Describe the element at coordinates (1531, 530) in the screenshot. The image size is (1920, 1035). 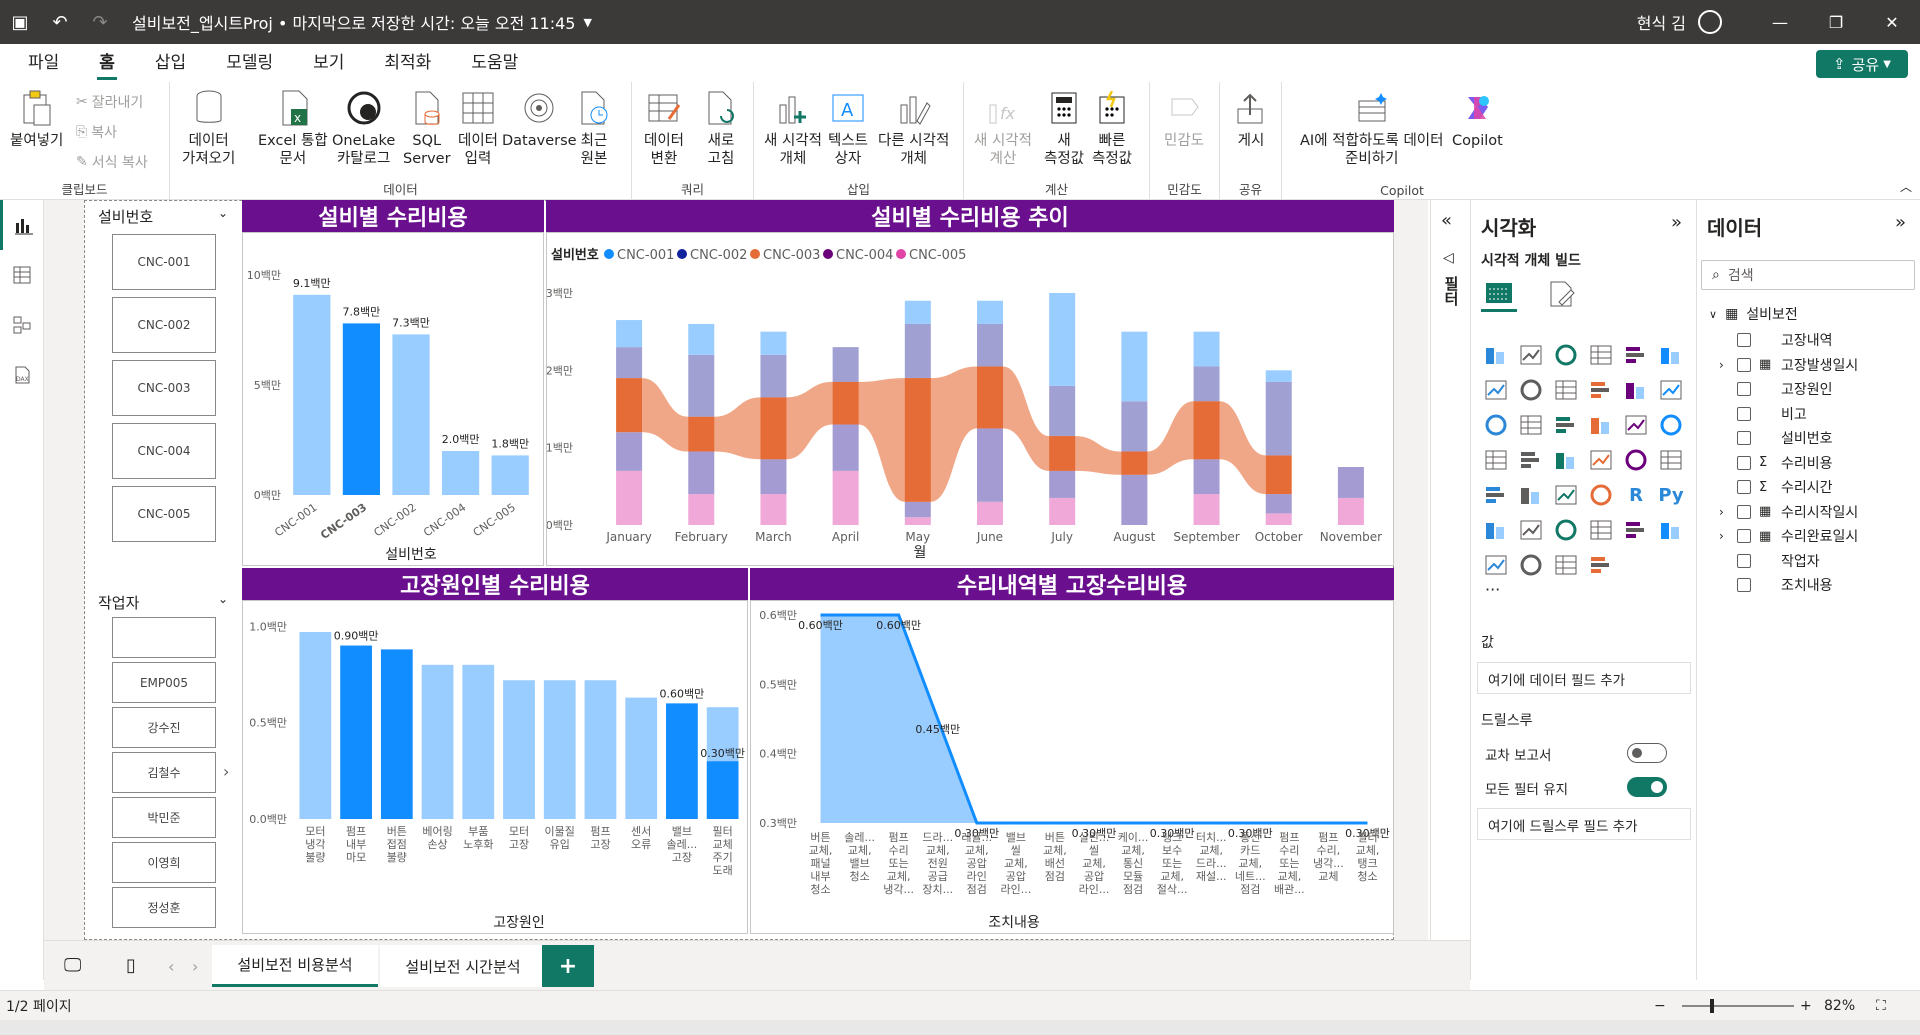
I see `decomposition-icon` at that location.